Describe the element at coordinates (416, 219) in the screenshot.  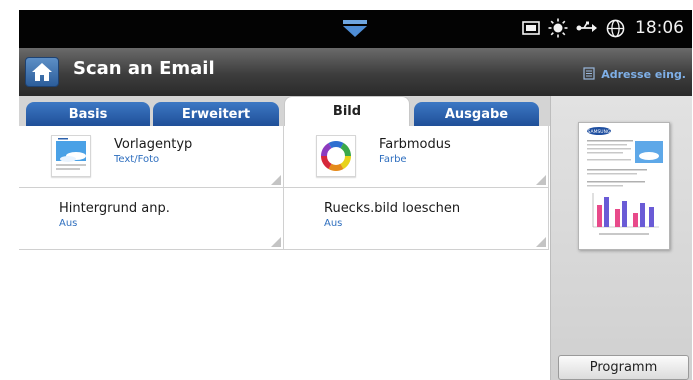
I see `option-backside-erase: Ruecks.bild loeschen Aus` at that location.